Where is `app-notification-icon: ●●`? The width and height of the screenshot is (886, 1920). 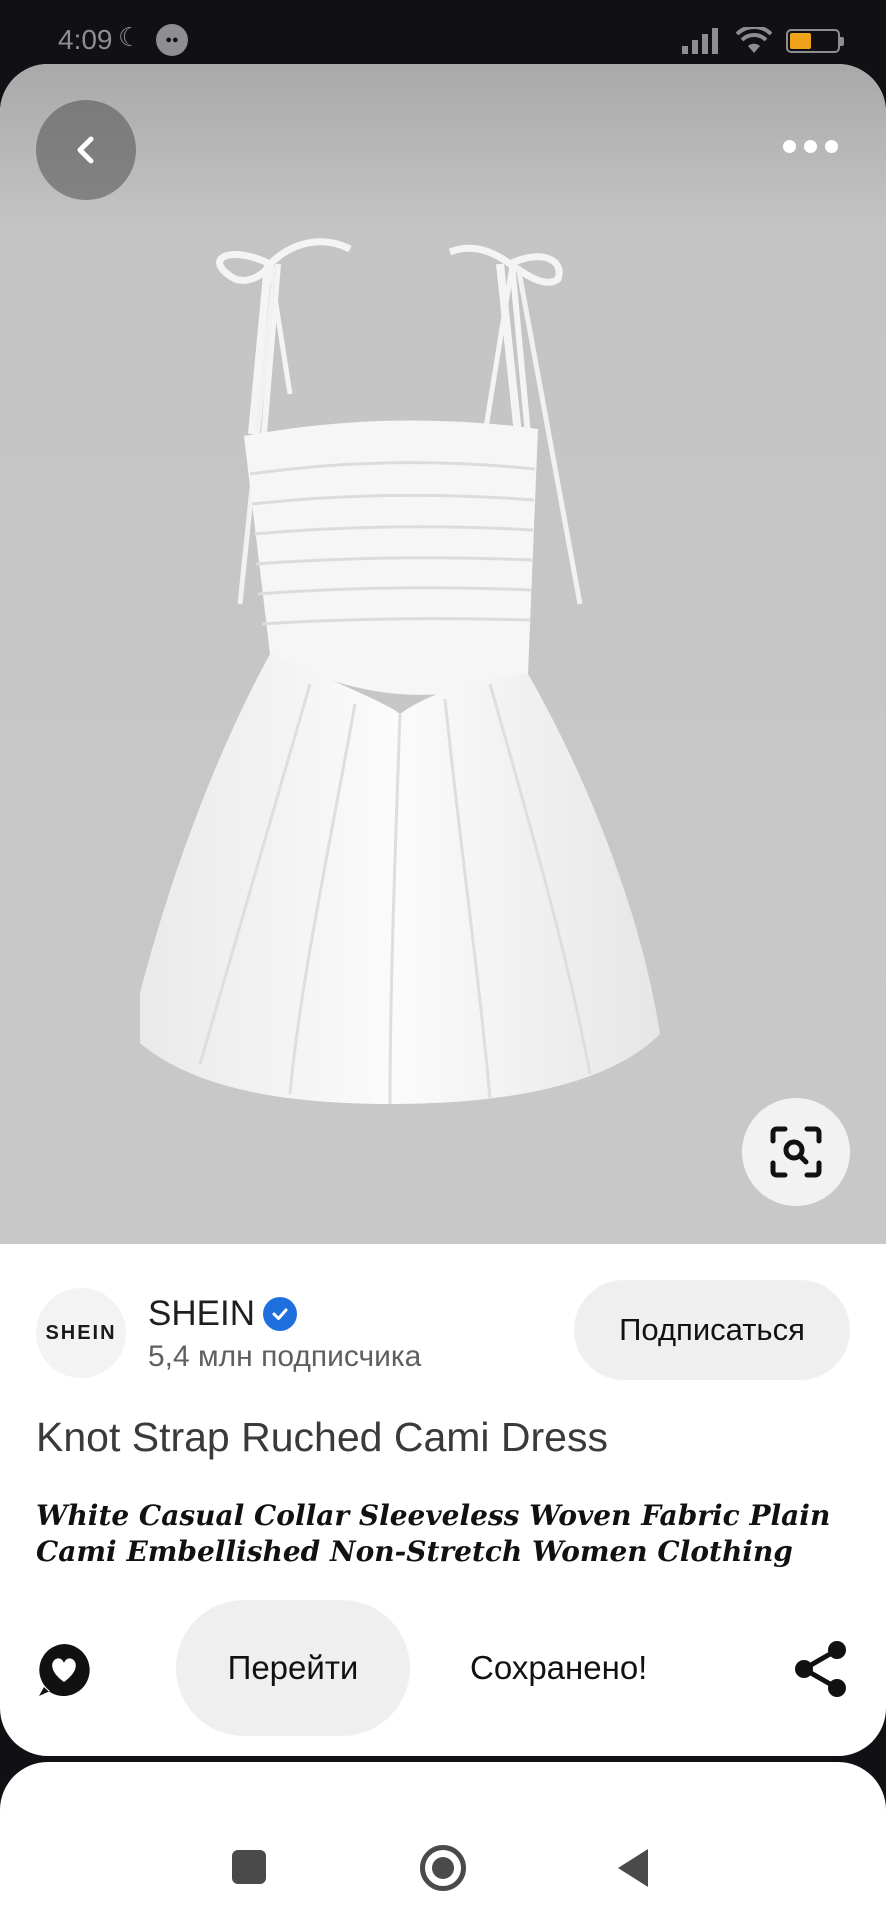
app-notification-icon: ●● is located at coordinates (172, 40).